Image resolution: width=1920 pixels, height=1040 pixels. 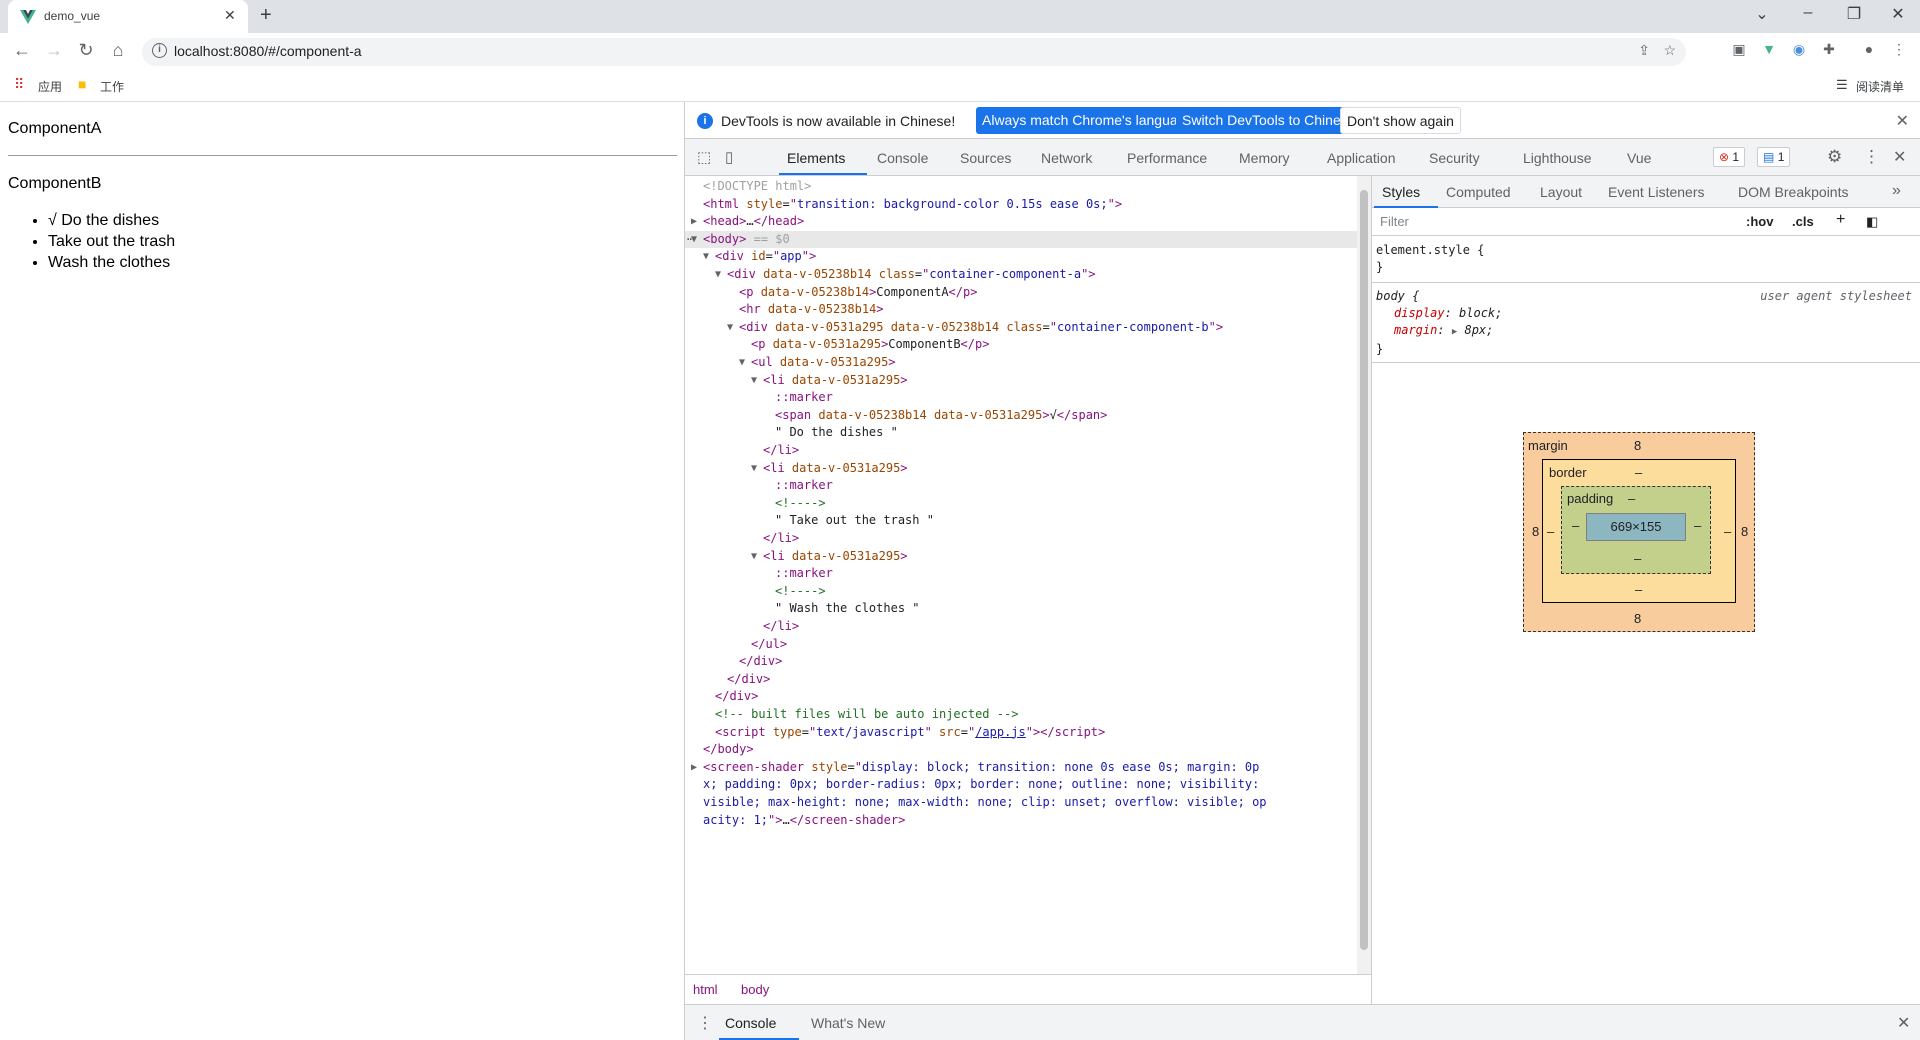 I want to click on margin-left-value: 8, so click(x=1535, y=531).